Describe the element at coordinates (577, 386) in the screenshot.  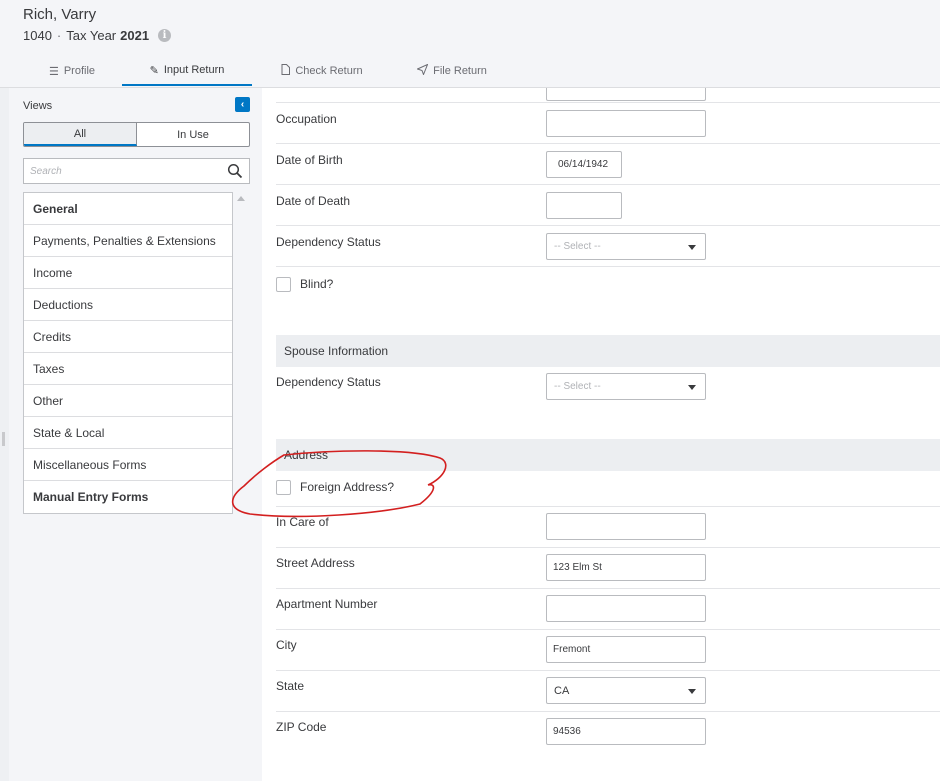
I see `spouse-dependency-select-value: -- Select --` at that location.